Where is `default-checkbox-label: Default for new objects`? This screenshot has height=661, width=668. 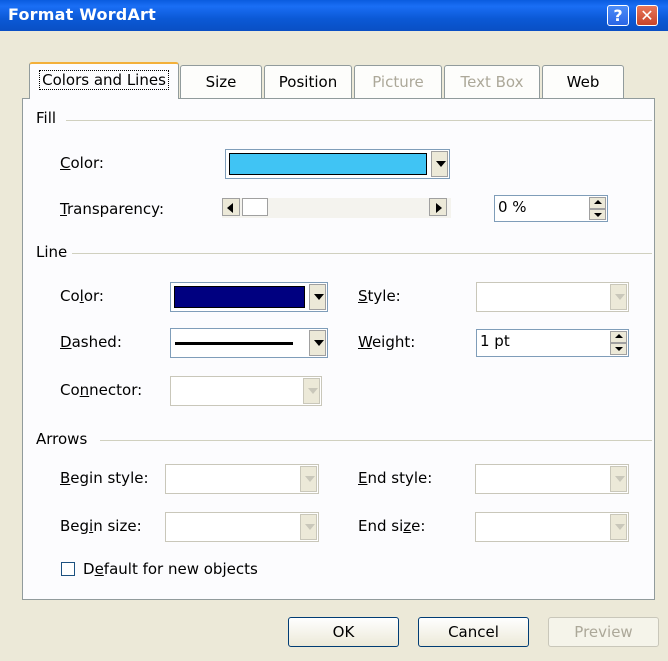
default-checkbox-label: Default for new objects is located at coordinates (170, 569).